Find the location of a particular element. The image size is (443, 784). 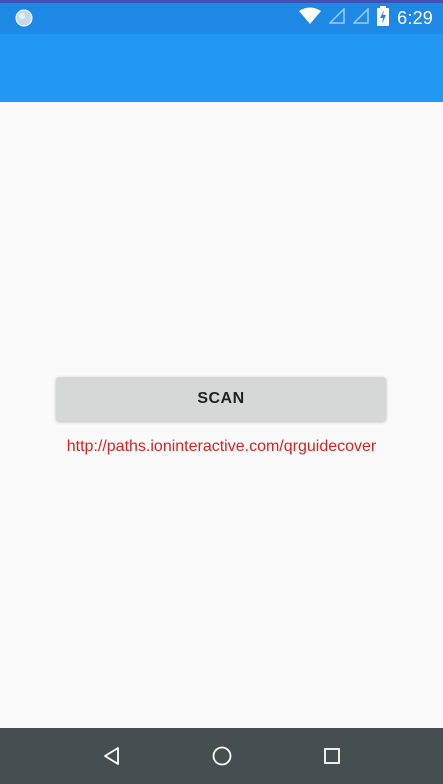

battery-icon is located at coordinates (383, 18).